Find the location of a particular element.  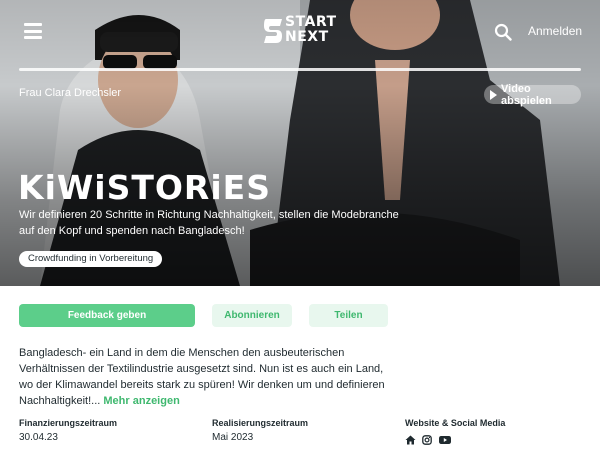

status-badge: Crowdfunding in Vorbereitung is located at coordinates (91, 259).